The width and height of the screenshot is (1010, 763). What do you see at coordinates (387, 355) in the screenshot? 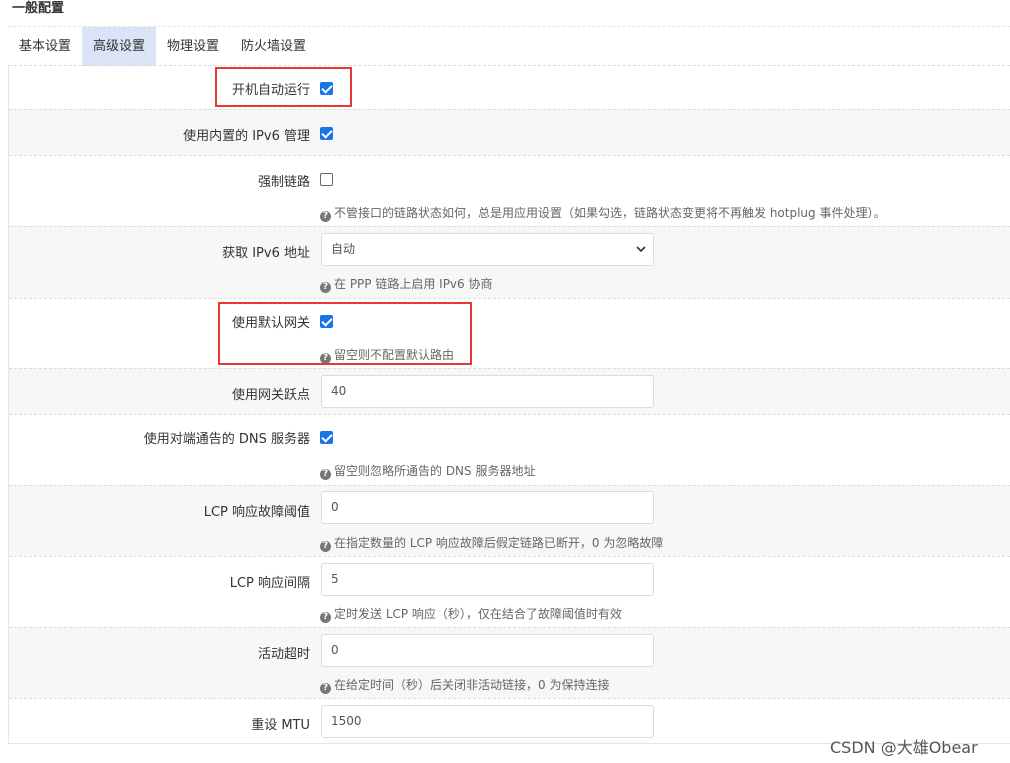
I see `default-gw-hint: ? 留空则不配置默认路由` at bounding box center [387, 355].